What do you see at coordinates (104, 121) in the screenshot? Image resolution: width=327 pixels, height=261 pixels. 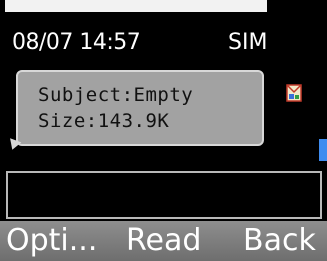 I see `message-size: Size:143.9K` at bounding box center [104, 121].